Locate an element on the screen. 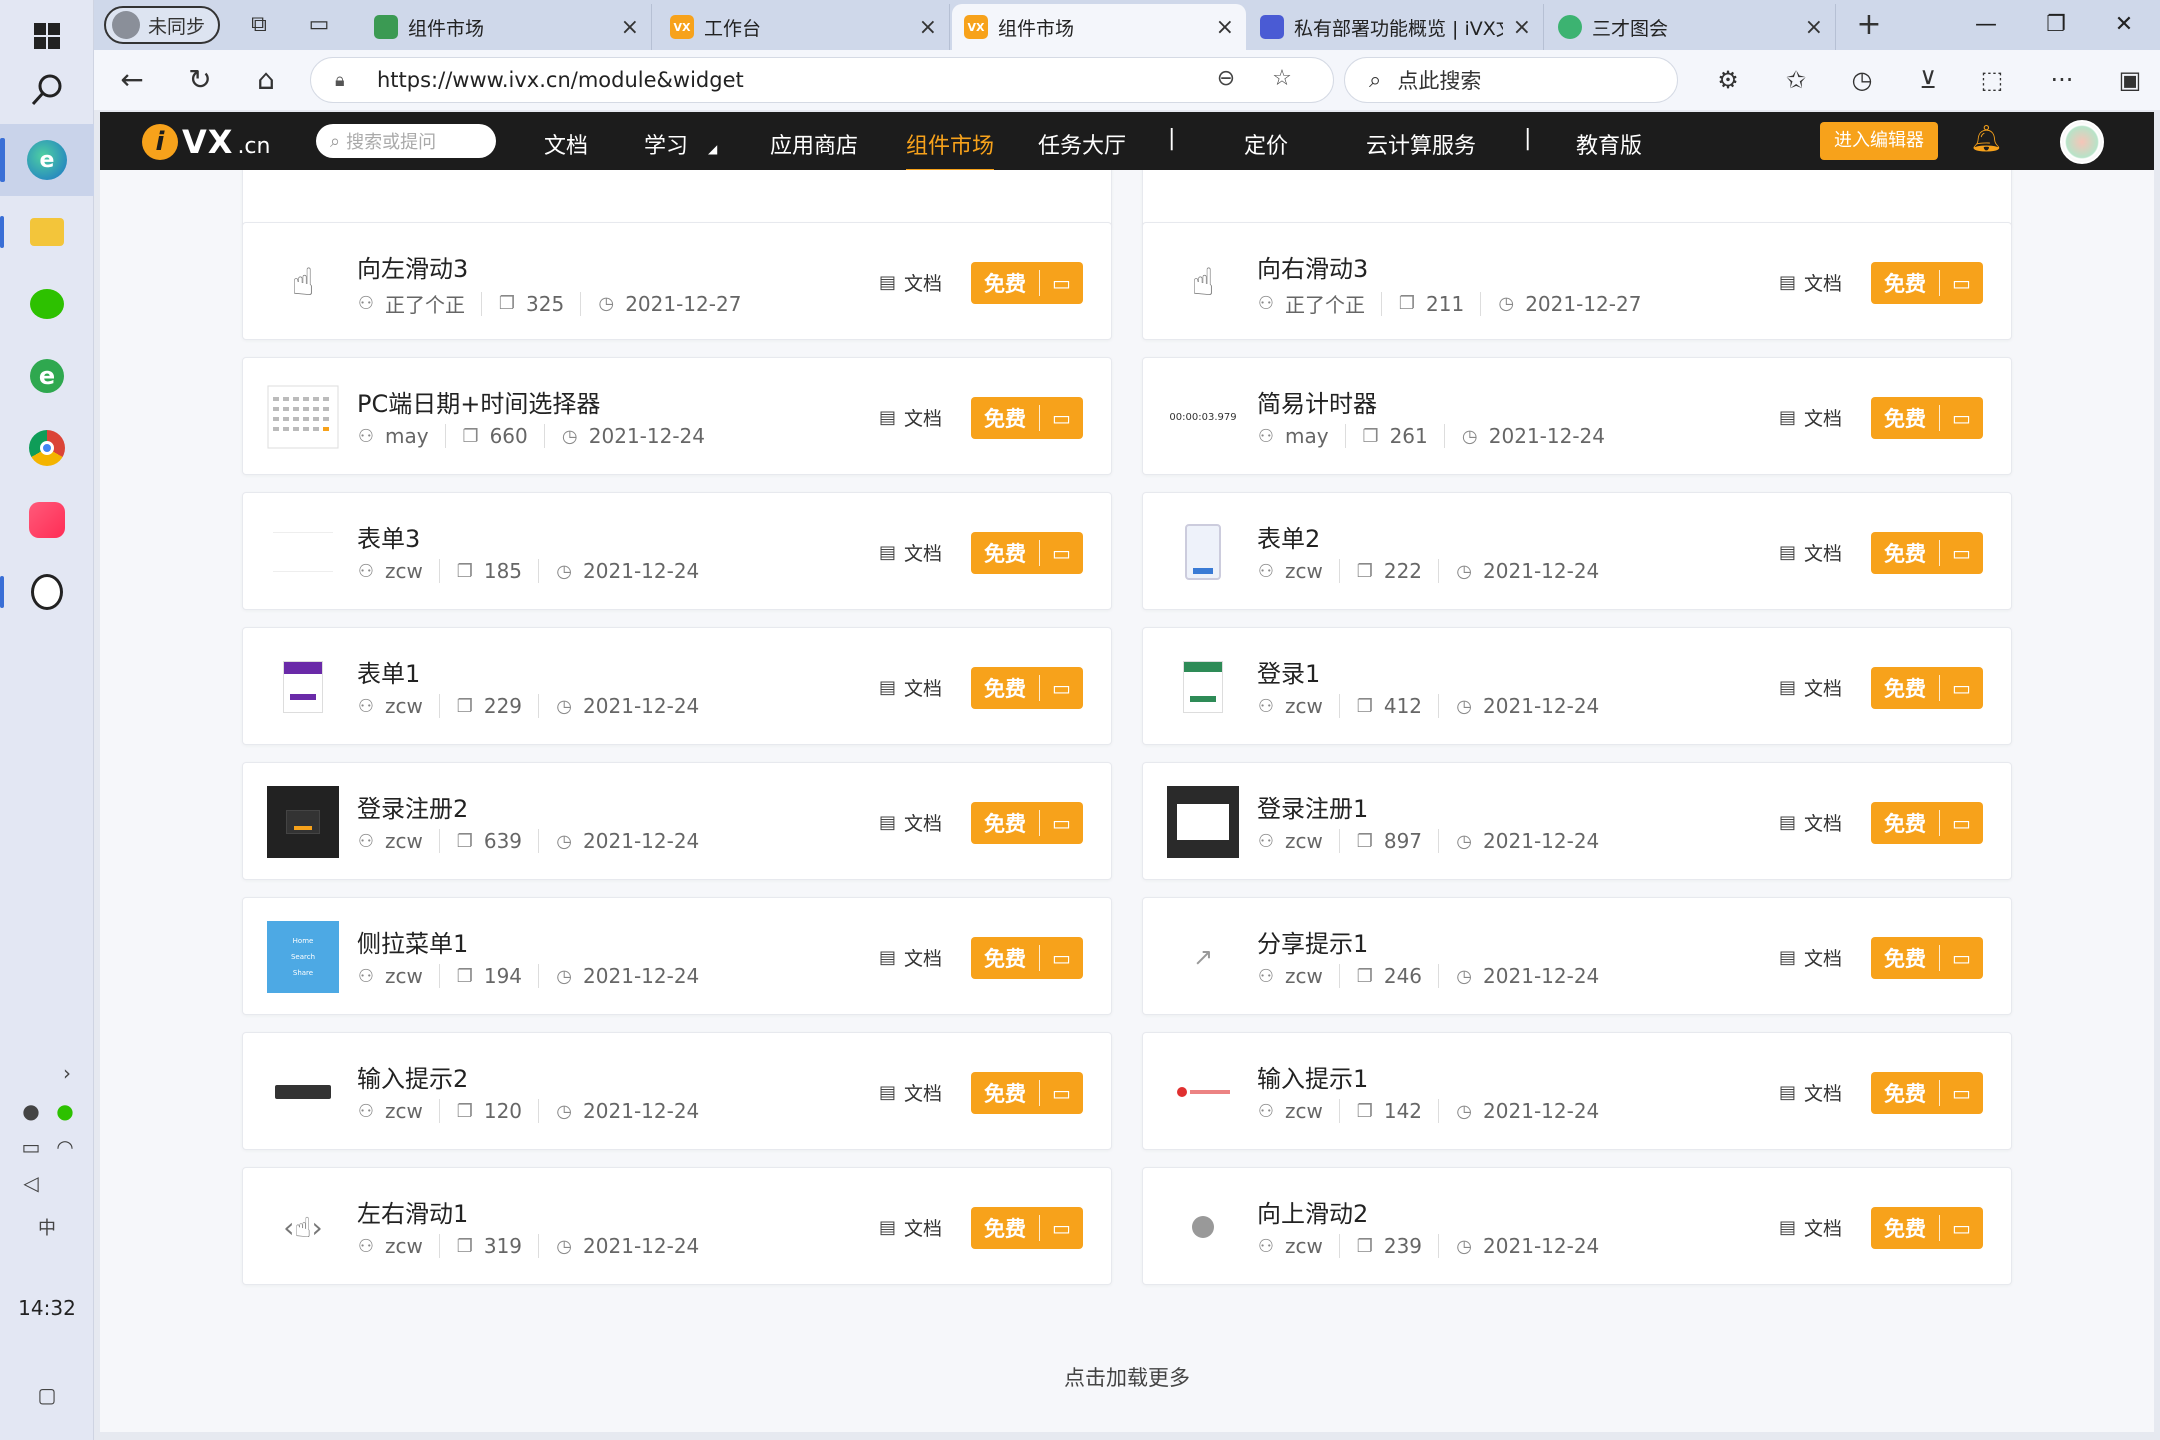  input-method-icon: 中 is located at coordinates (47, 1227).